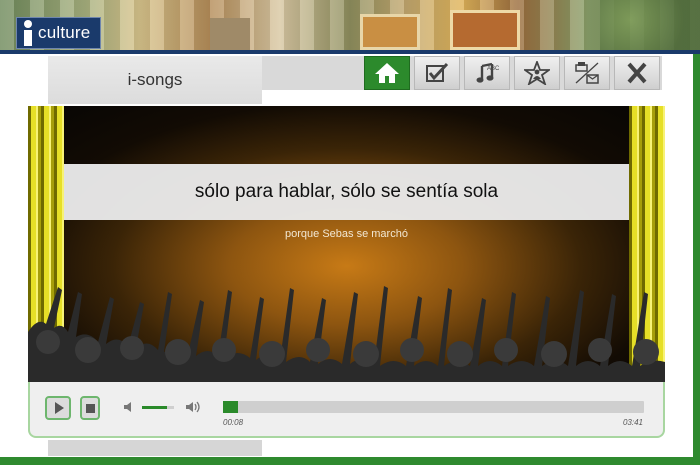  What do you see at coordinates (346, 234) in the screenshot?
I see `next-lyric-line: porque Sebas se marchó` at bounding box center [346, 234].